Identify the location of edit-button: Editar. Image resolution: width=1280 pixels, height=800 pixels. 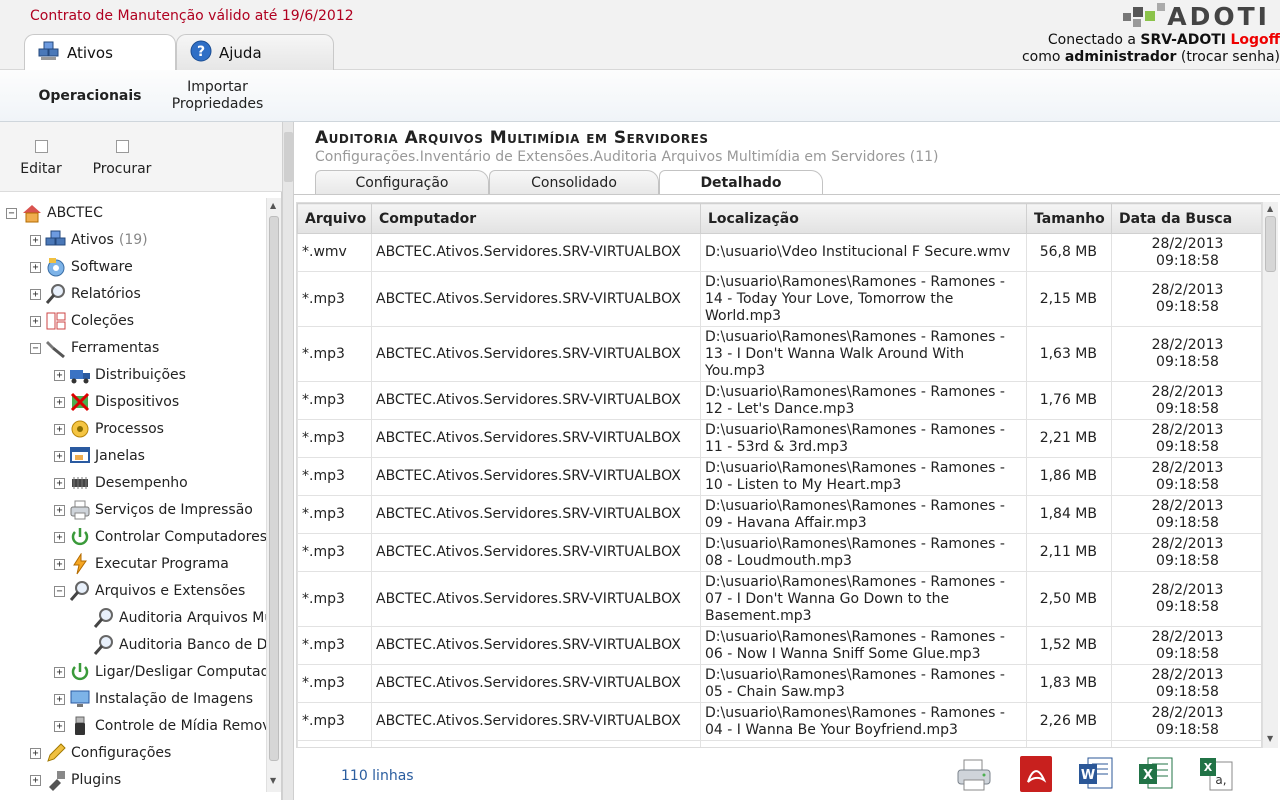
(41, 158).